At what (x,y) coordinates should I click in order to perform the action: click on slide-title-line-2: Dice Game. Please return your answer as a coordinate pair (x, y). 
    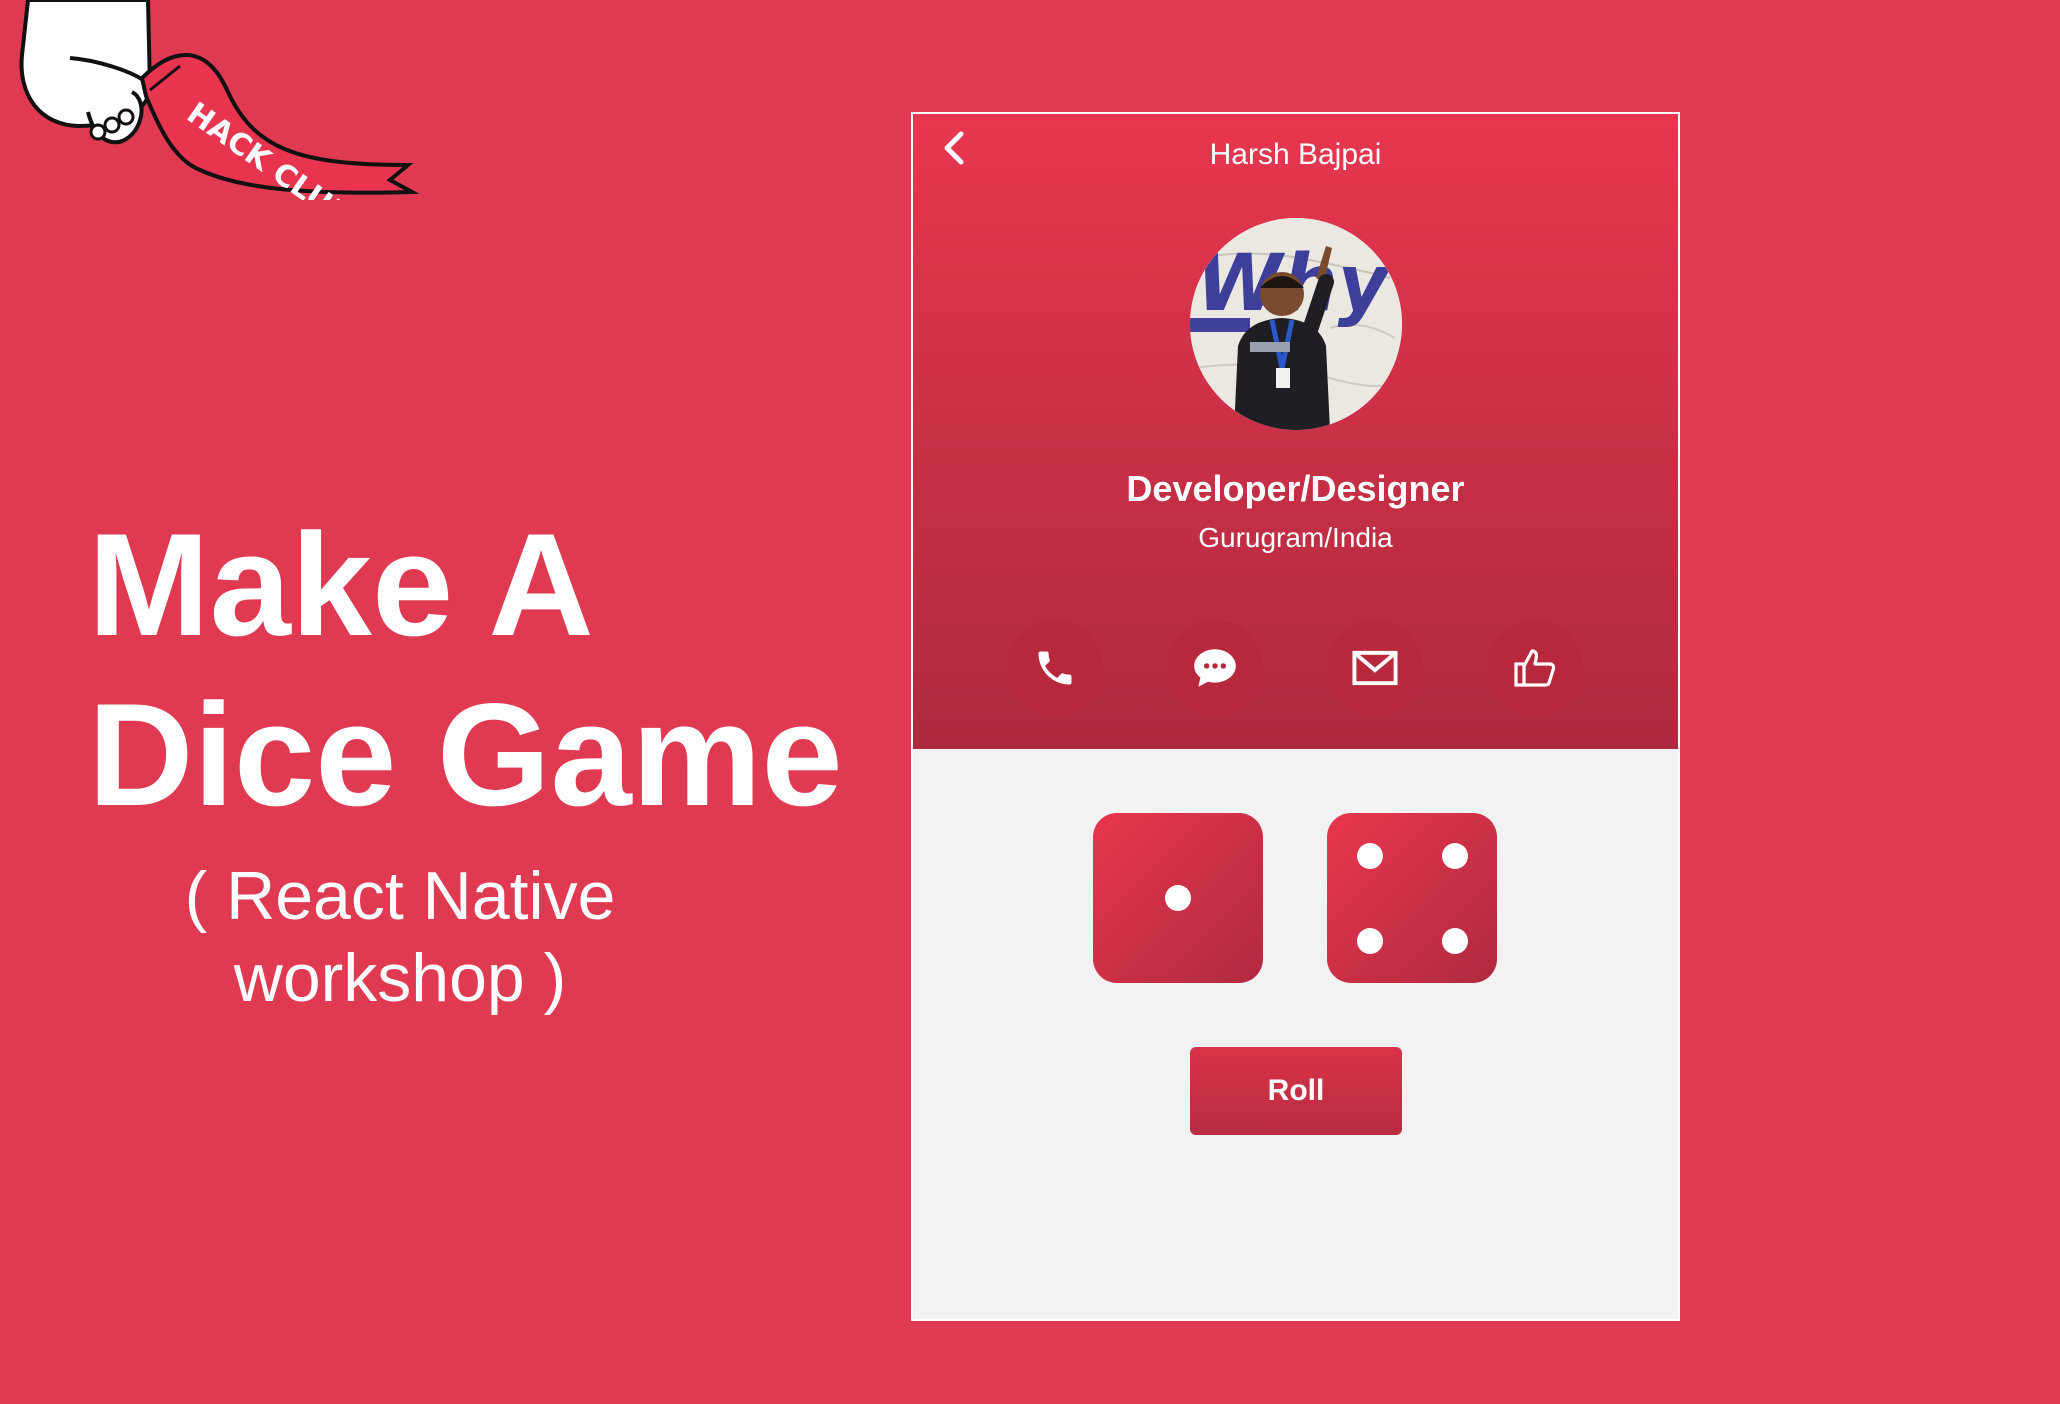
    Looking at the image, I should click on (465, 754).